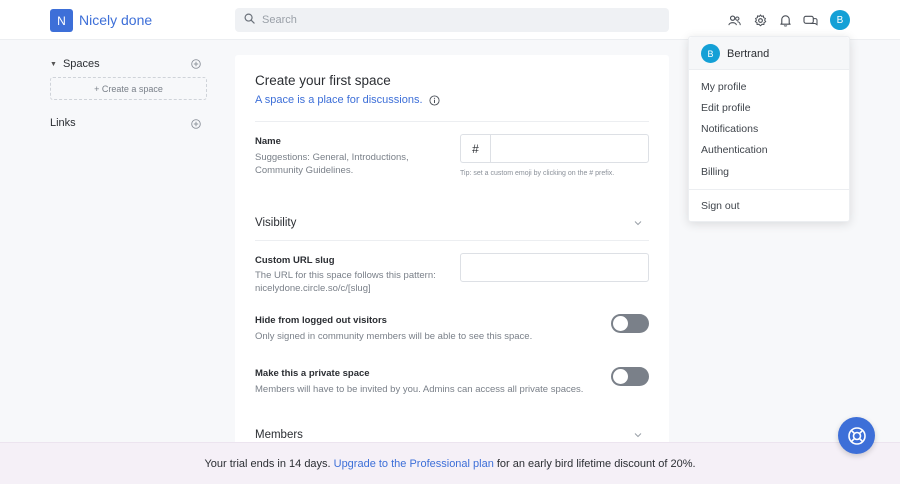  What do you see at coordinates (275, 223) in the screenshot?
I see `visibility-heading: Visibility` at bounding box center [275, 223].